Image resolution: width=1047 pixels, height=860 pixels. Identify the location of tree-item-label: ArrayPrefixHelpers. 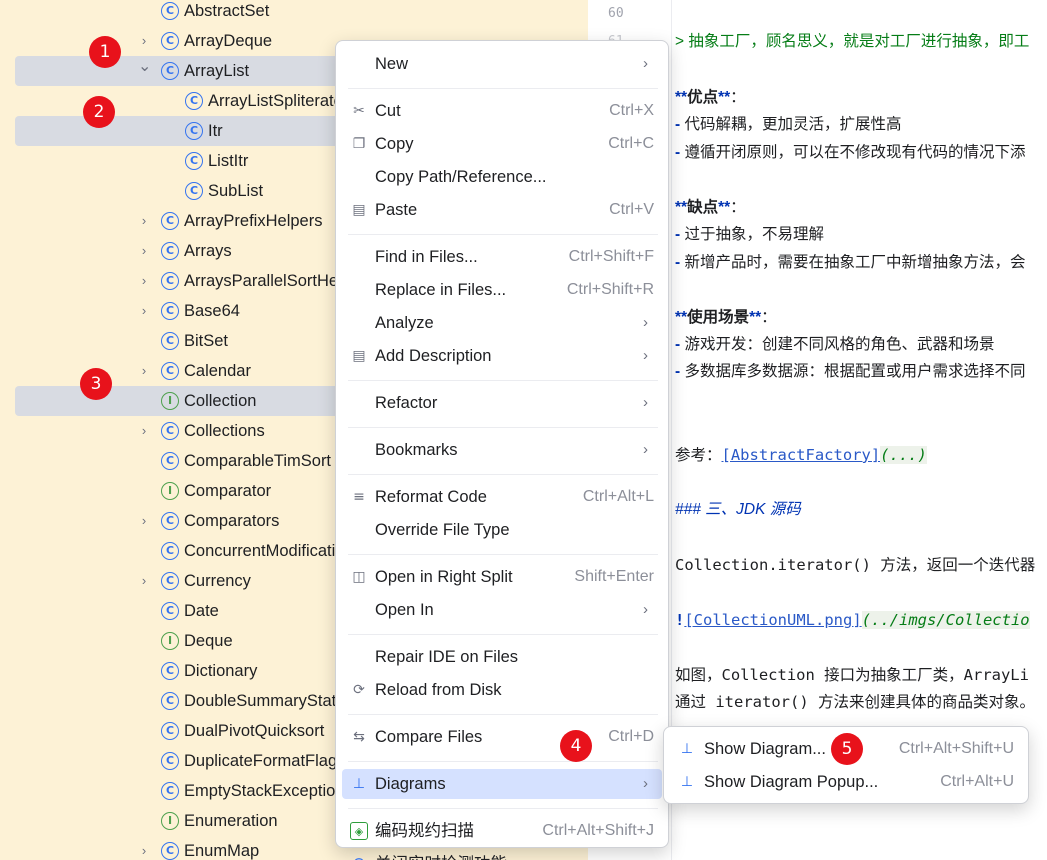
(253, 221).